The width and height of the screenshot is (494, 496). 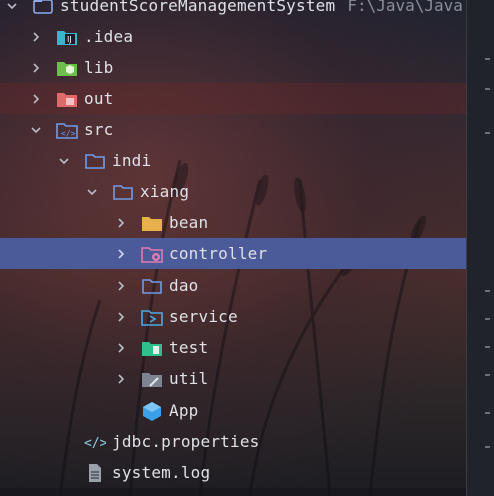 I want to click on tree-item-label: service, so click(x=203, y=316).